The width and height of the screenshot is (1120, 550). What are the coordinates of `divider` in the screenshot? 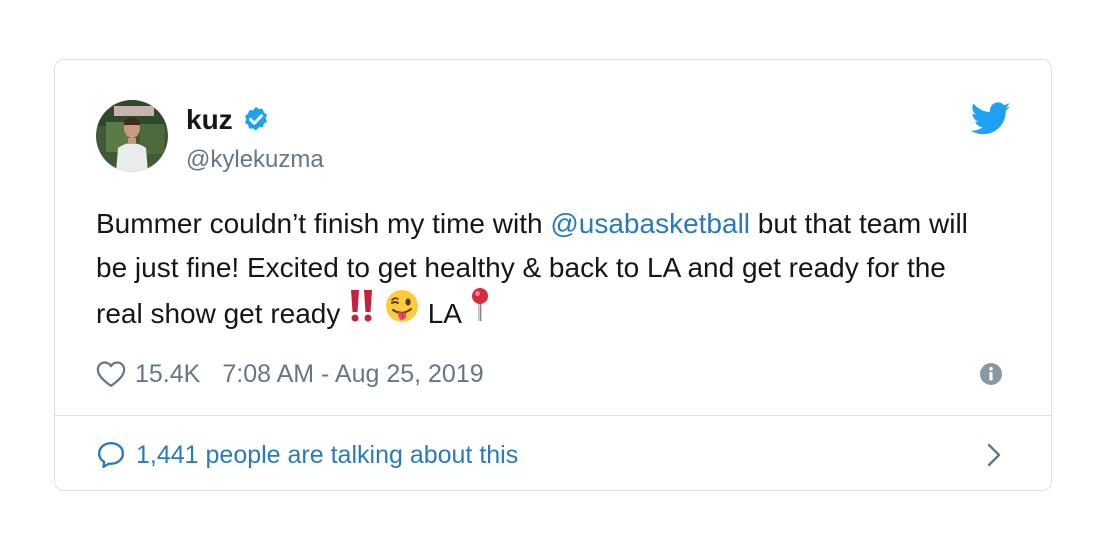 It's located at (553, 415).